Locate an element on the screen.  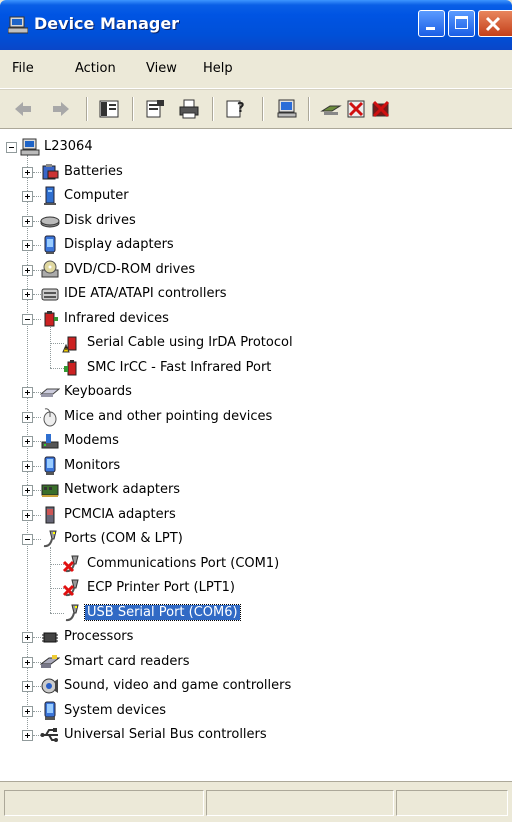
close-icon is located at coordinates (493, 24).